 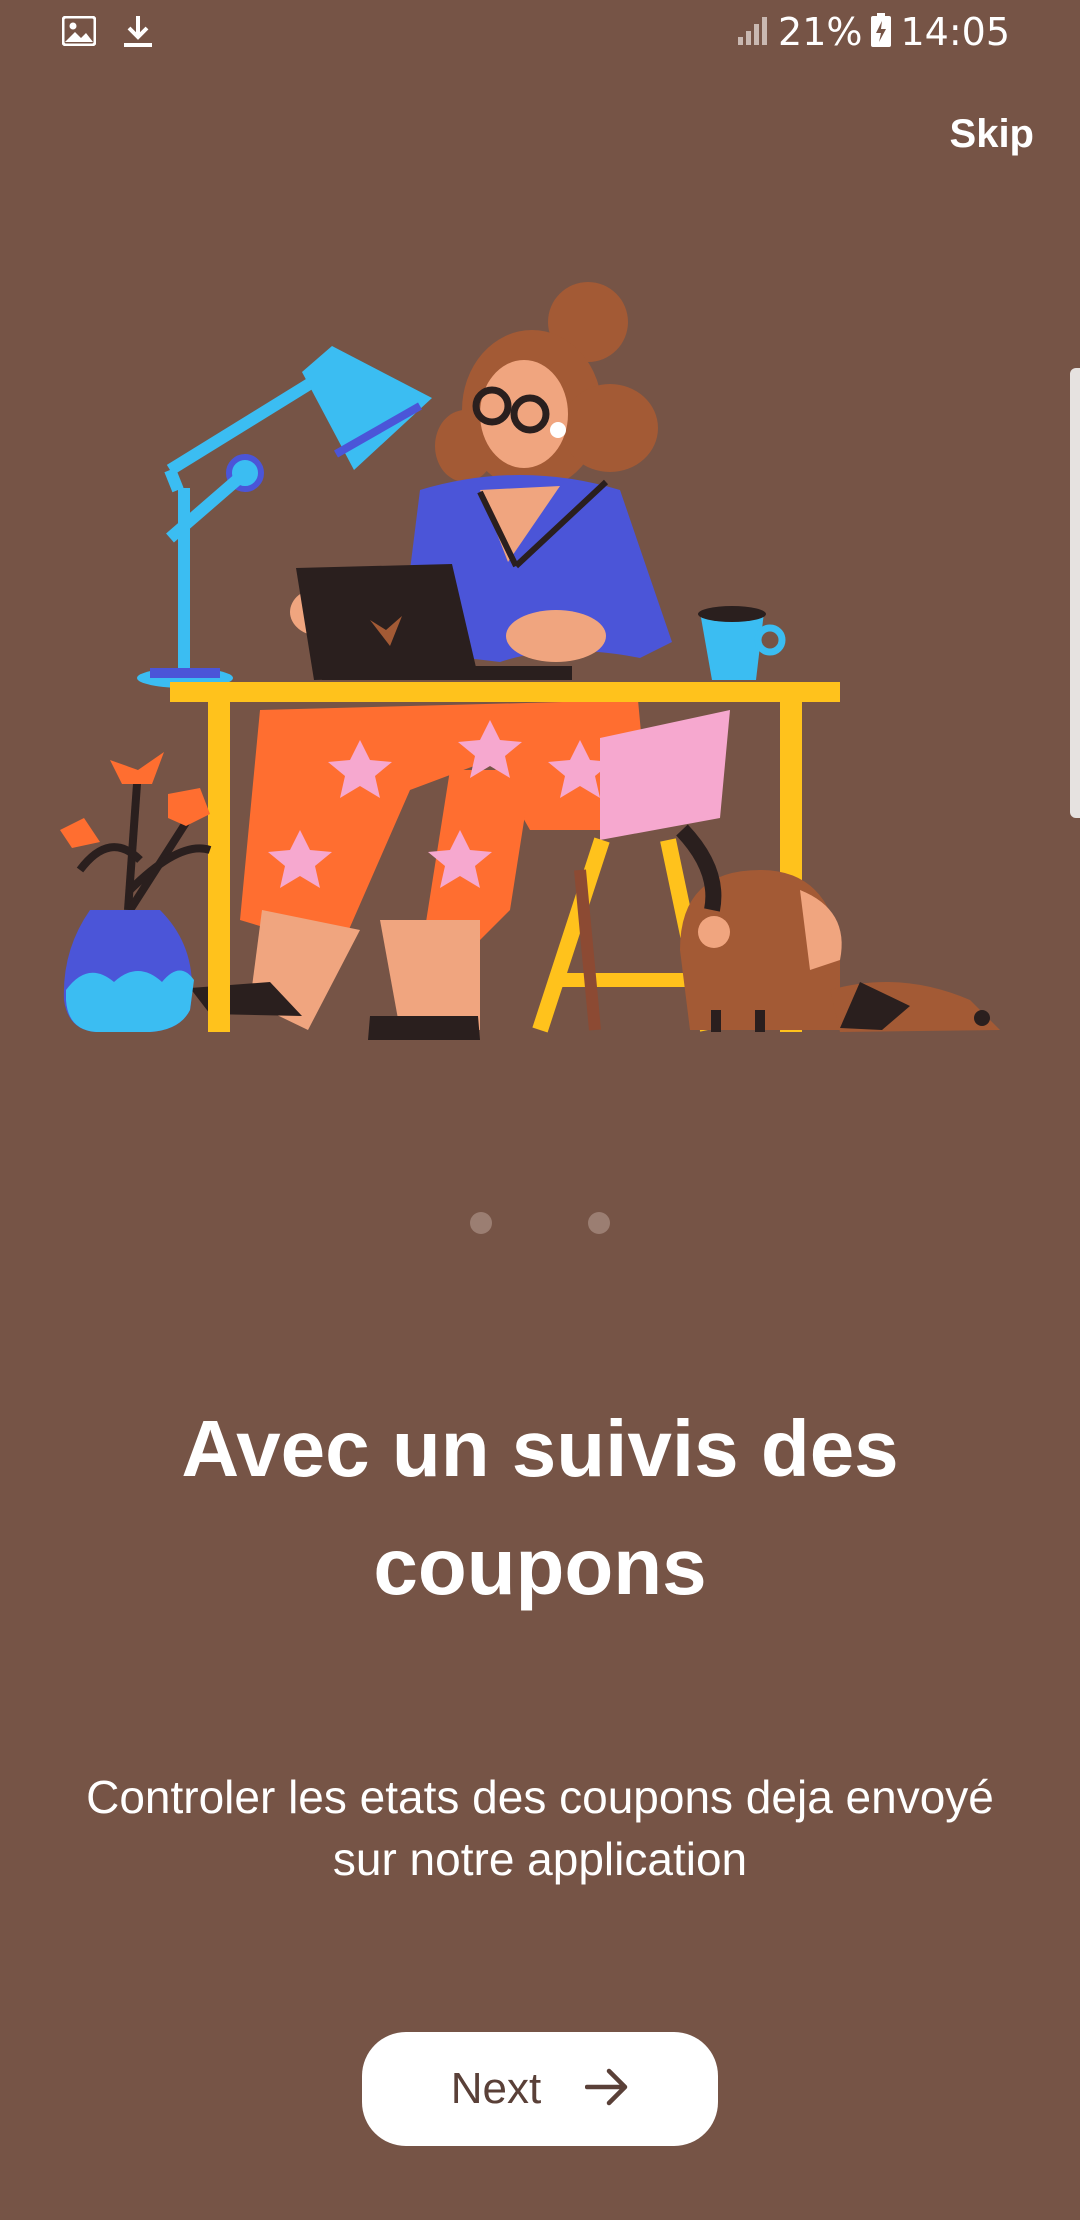 What do you see at coordinates (79, 33) in the screenshot?
I see `image-icon` at bounding box center [79, 33].